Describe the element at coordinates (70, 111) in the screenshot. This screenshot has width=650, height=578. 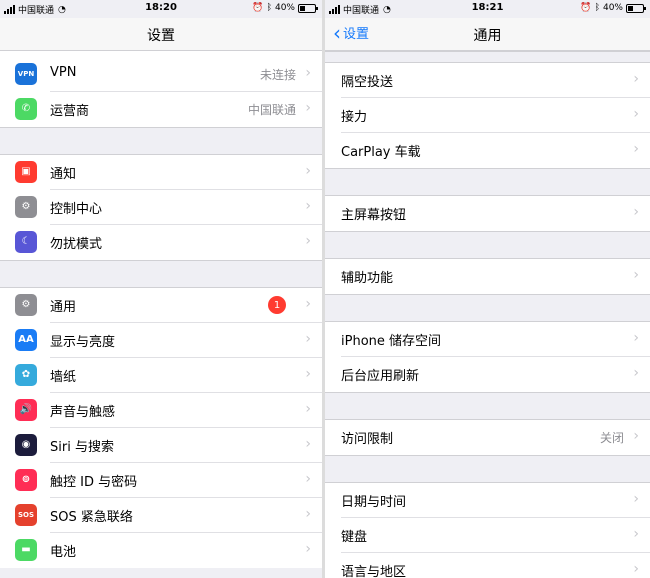
I see `list-item-label: 运营商` at that location.